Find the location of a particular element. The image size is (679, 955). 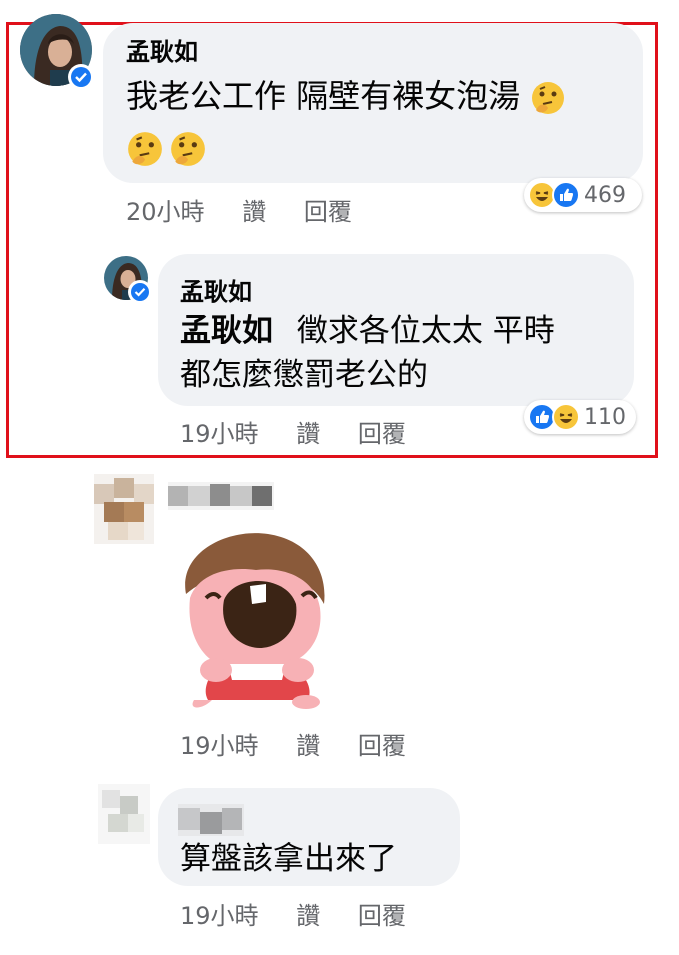

comment-text-line: 徵求各位太太 平時 is located at coordinates (425, 331).